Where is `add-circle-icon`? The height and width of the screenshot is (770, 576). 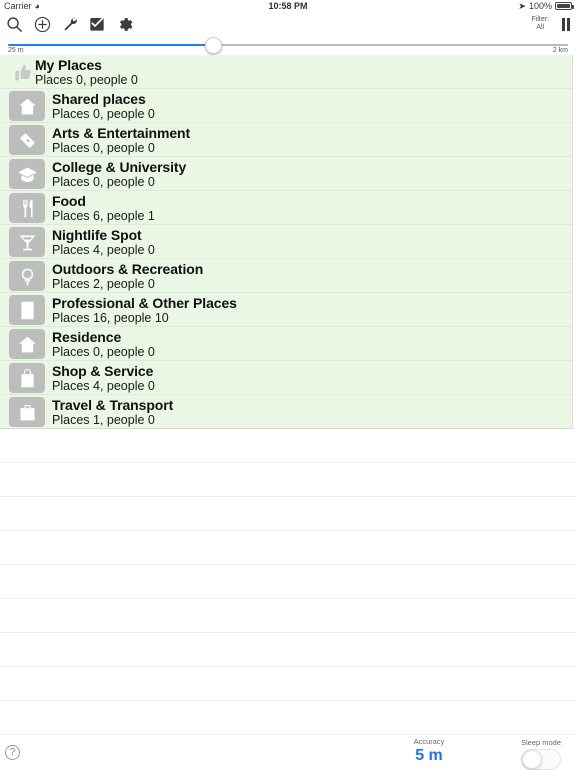 add-circle-icon is located at coordinates (42, 24).